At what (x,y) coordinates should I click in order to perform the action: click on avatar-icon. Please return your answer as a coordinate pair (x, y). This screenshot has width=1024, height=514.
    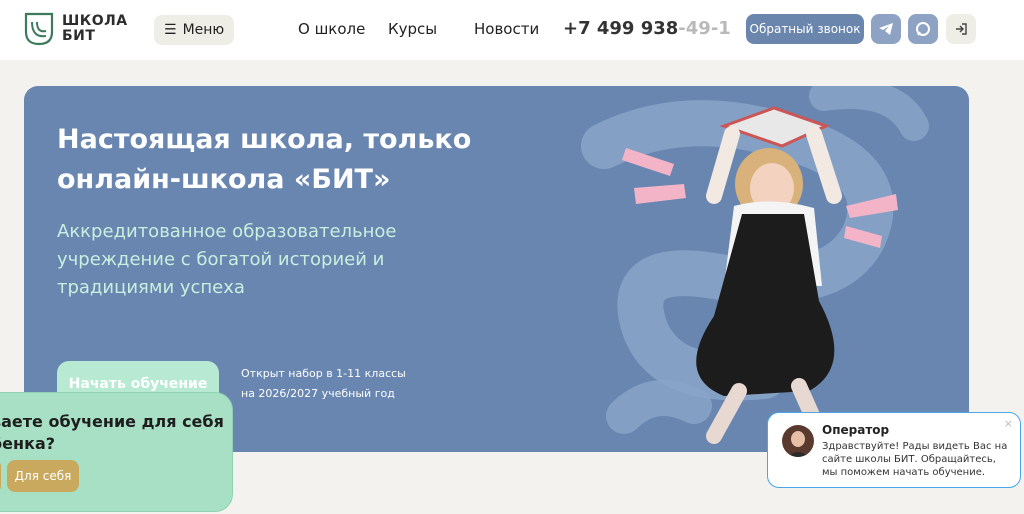
    Looking at the image, I should click on (798, 441).